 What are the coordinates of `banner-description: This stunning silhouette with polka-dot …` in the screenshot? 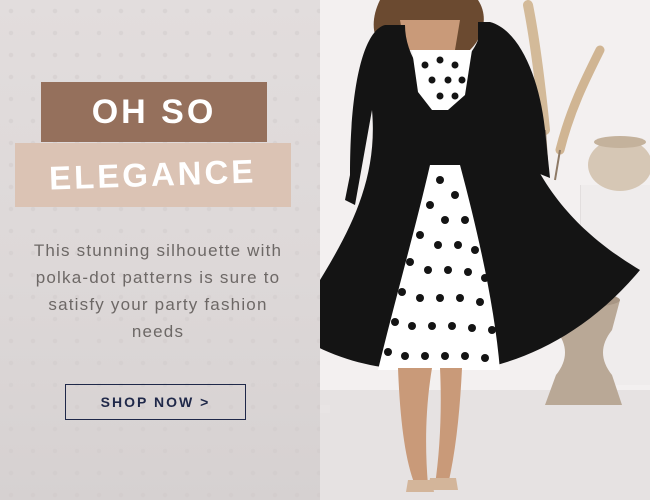 It's located at (158, 291).